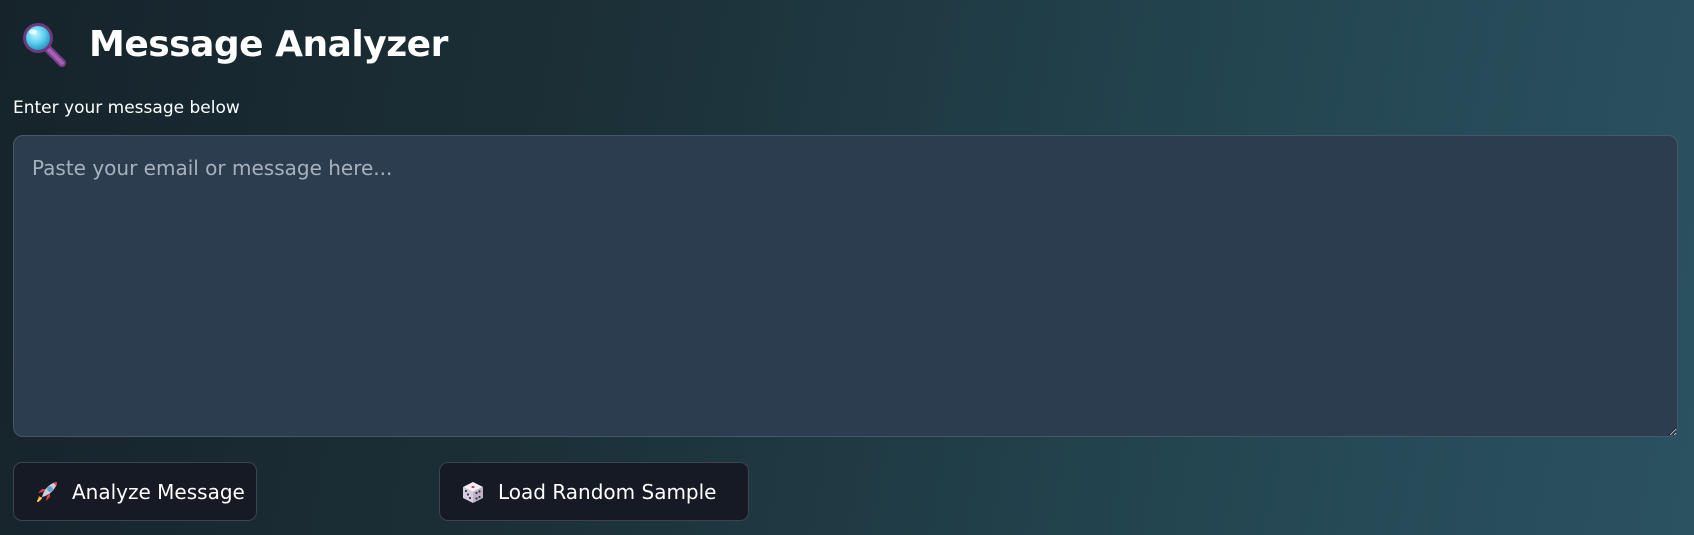 The height and width of the screenshot is (535, 1694). What do you see at coordinates (473, 492) in the screenshot?
I see `dice-icon` at bounding box center [473, 492].